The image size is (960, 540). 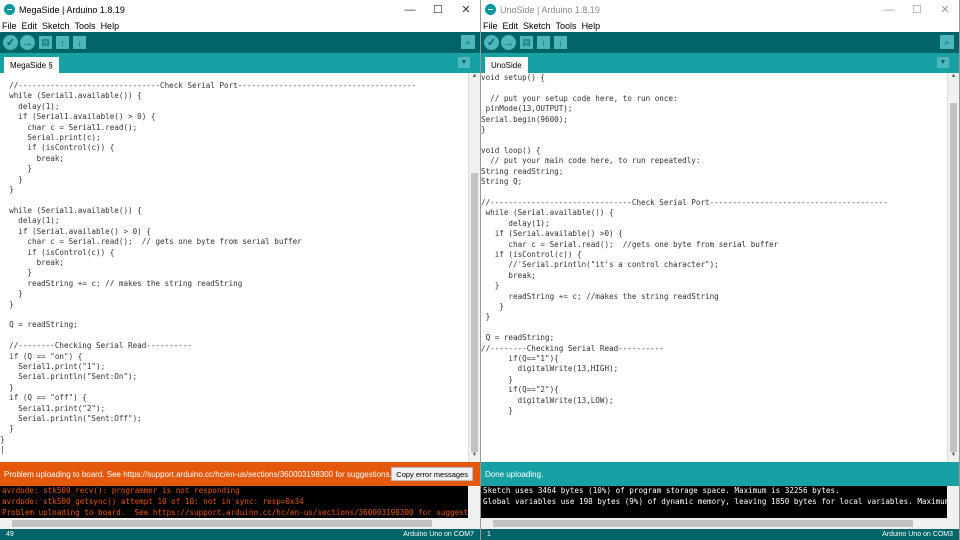 What do you see at coordinates (240, 534) in the screenshot?
I see `footer-bar: 49 Arduino Uno on COM7` at bounding box center [240, 534].